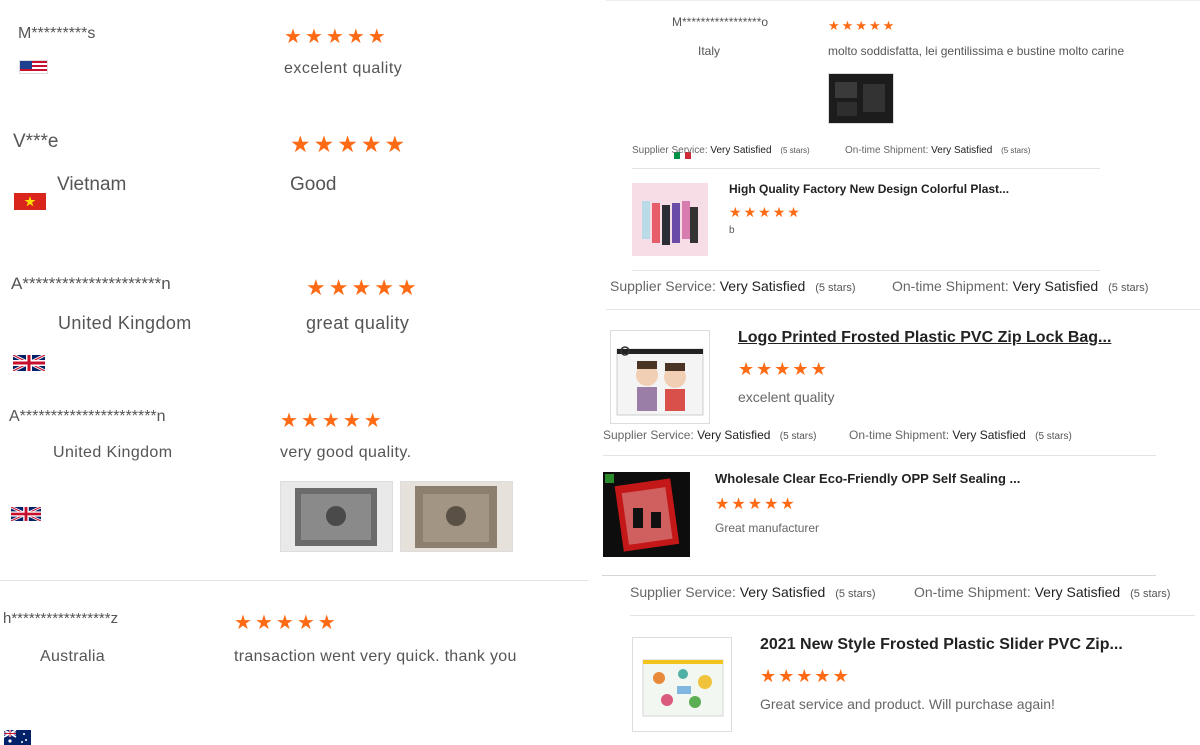 The width and height of the screenshot is (1200, 745). I want to click on reviewer-name: A*********************n, so click(91, 283).